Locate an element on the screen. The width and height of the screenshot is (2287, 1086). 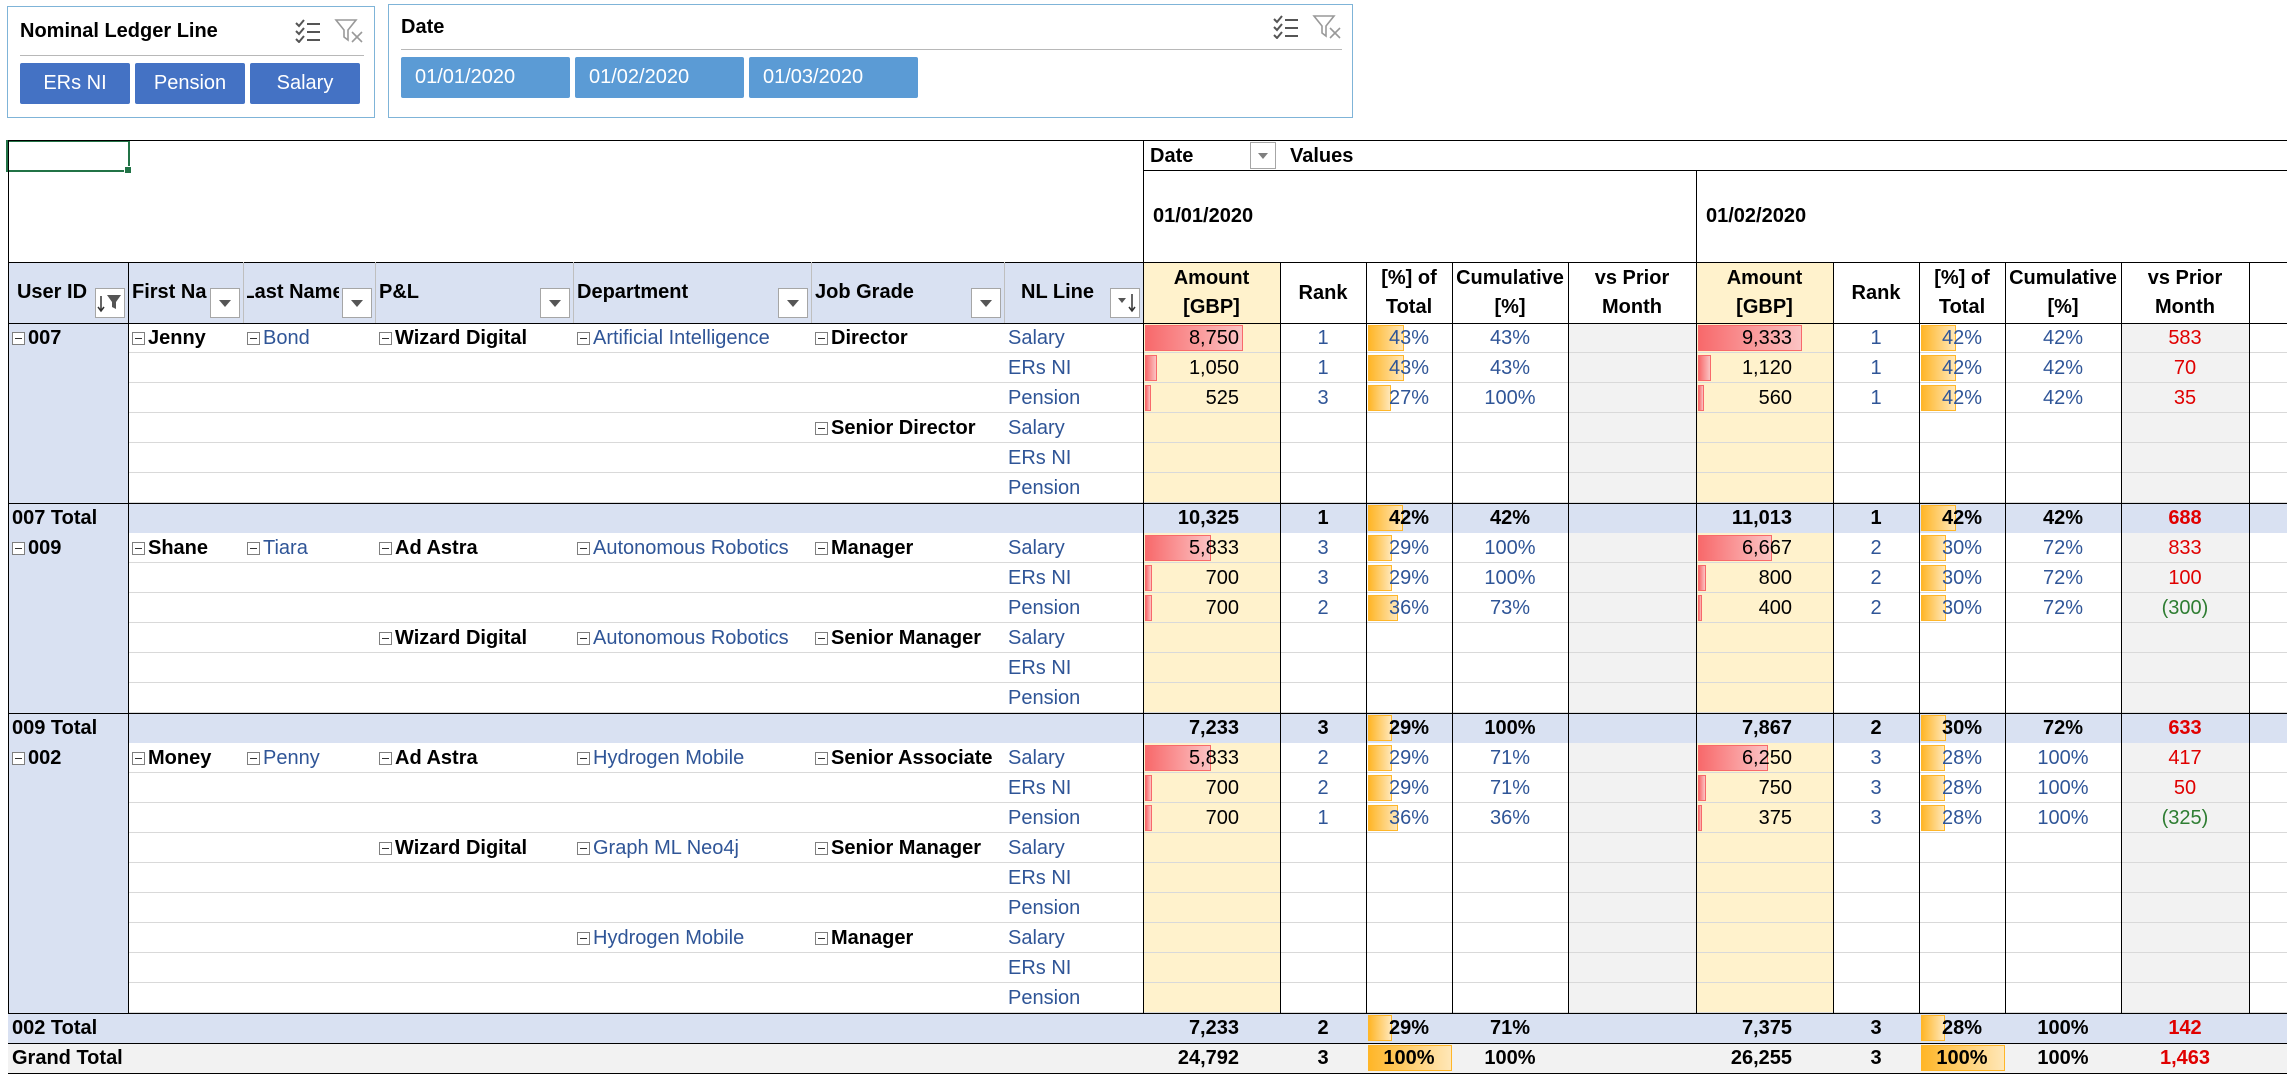
row-label-first: Shane is located at coordinates (187, 548).